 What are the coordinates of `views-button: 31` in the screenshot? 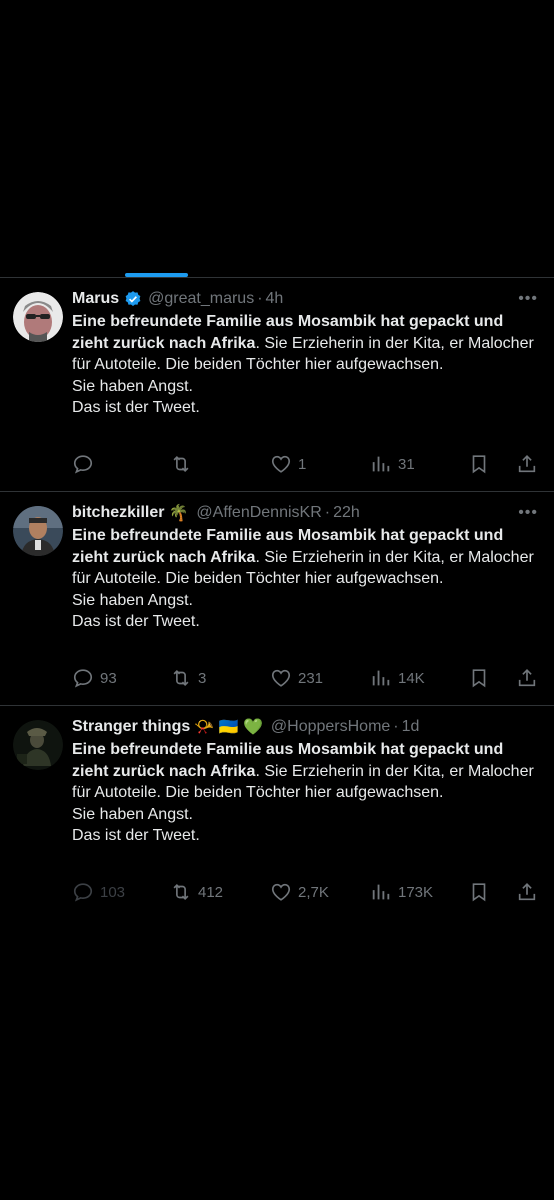 It's located at (392, 464).